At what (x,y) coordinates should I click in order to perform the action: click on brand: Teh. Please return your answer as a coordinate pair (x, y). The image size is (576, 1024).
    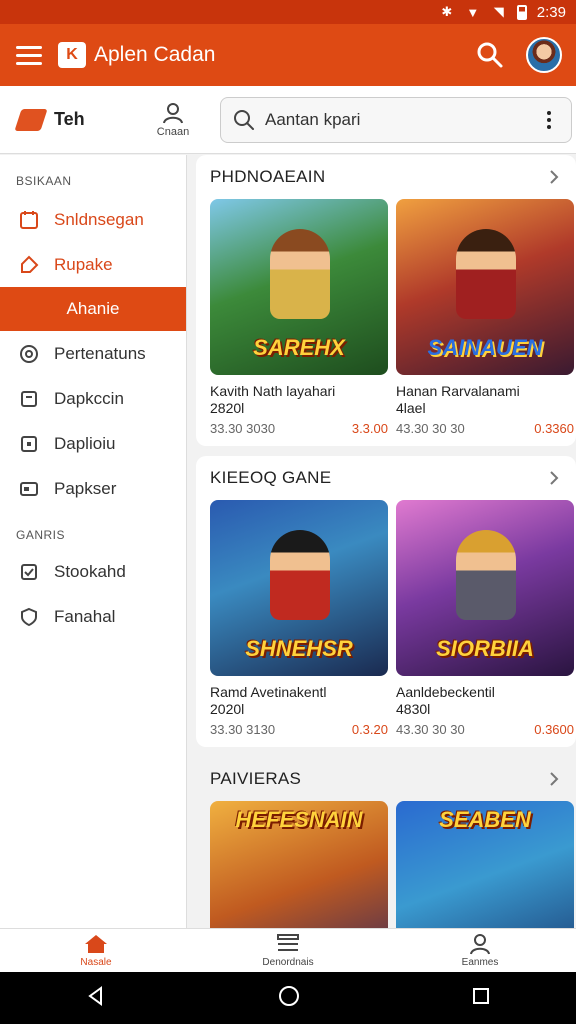
    Looking at the image, I should click on (76, 119).